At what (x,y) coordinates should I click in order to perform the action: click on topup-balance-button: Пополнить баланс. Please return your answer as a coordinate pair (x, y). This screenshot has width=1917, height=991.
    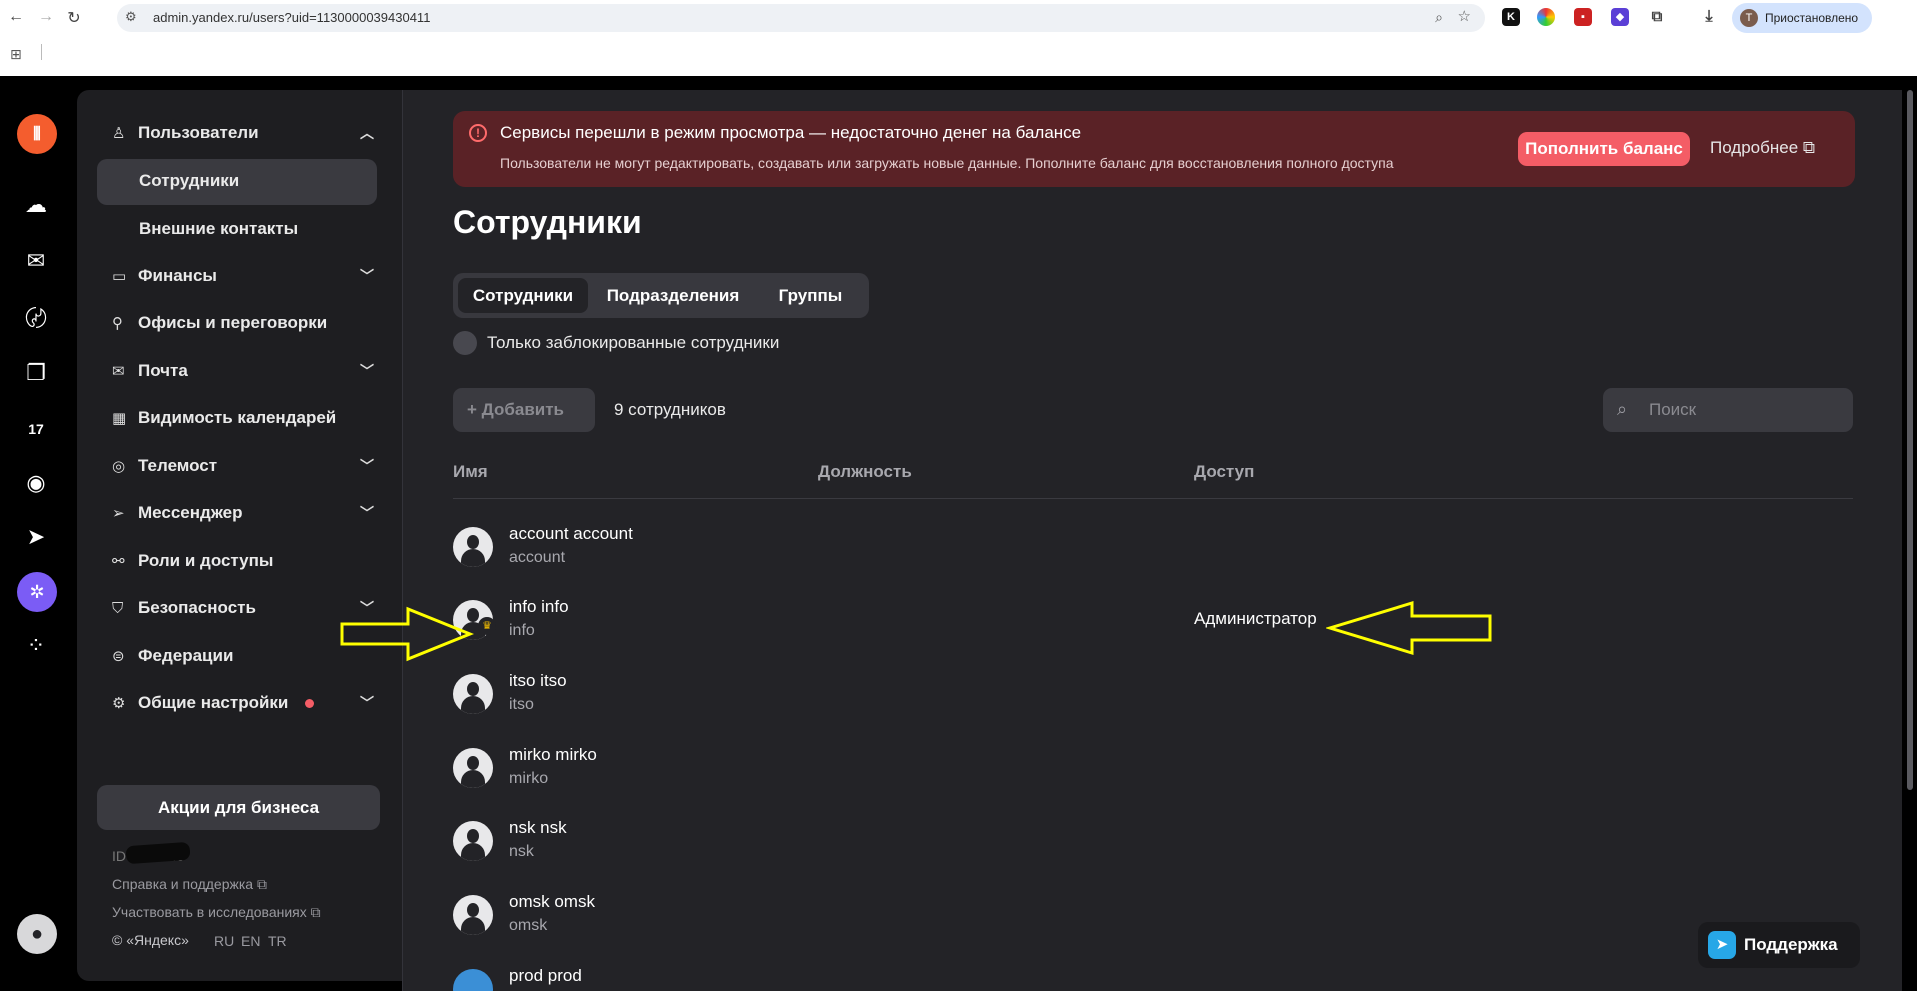
    Looking at the image, I should click on (1604, 149).